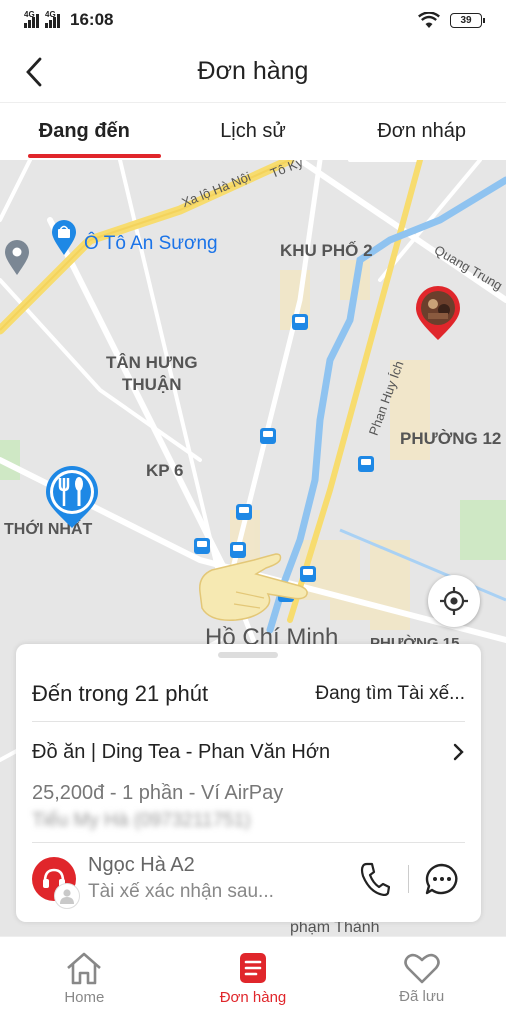 This screenshot has width=506, height=1020. What do you see at coordinates (67, 895) in the screenshot?
I see `user-icon` at bounding box center [67, 895].